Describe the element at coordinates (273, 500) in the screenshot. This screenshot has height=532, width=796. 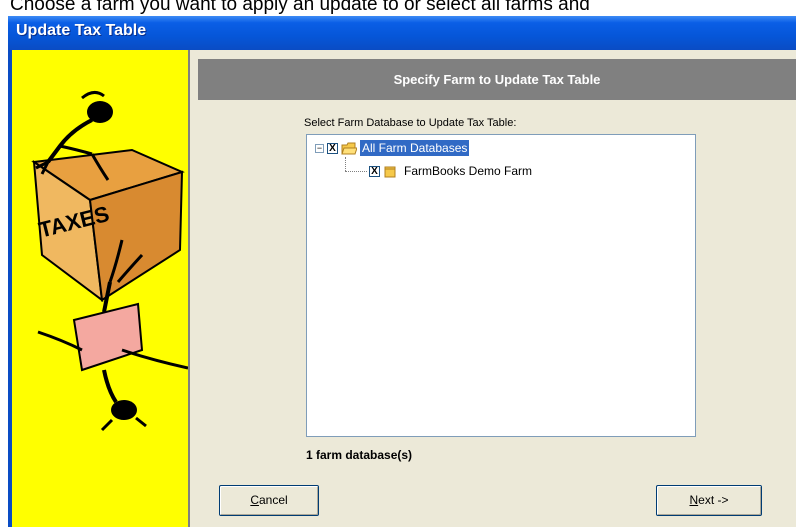
I see `cancel-label: ancel` at that location.